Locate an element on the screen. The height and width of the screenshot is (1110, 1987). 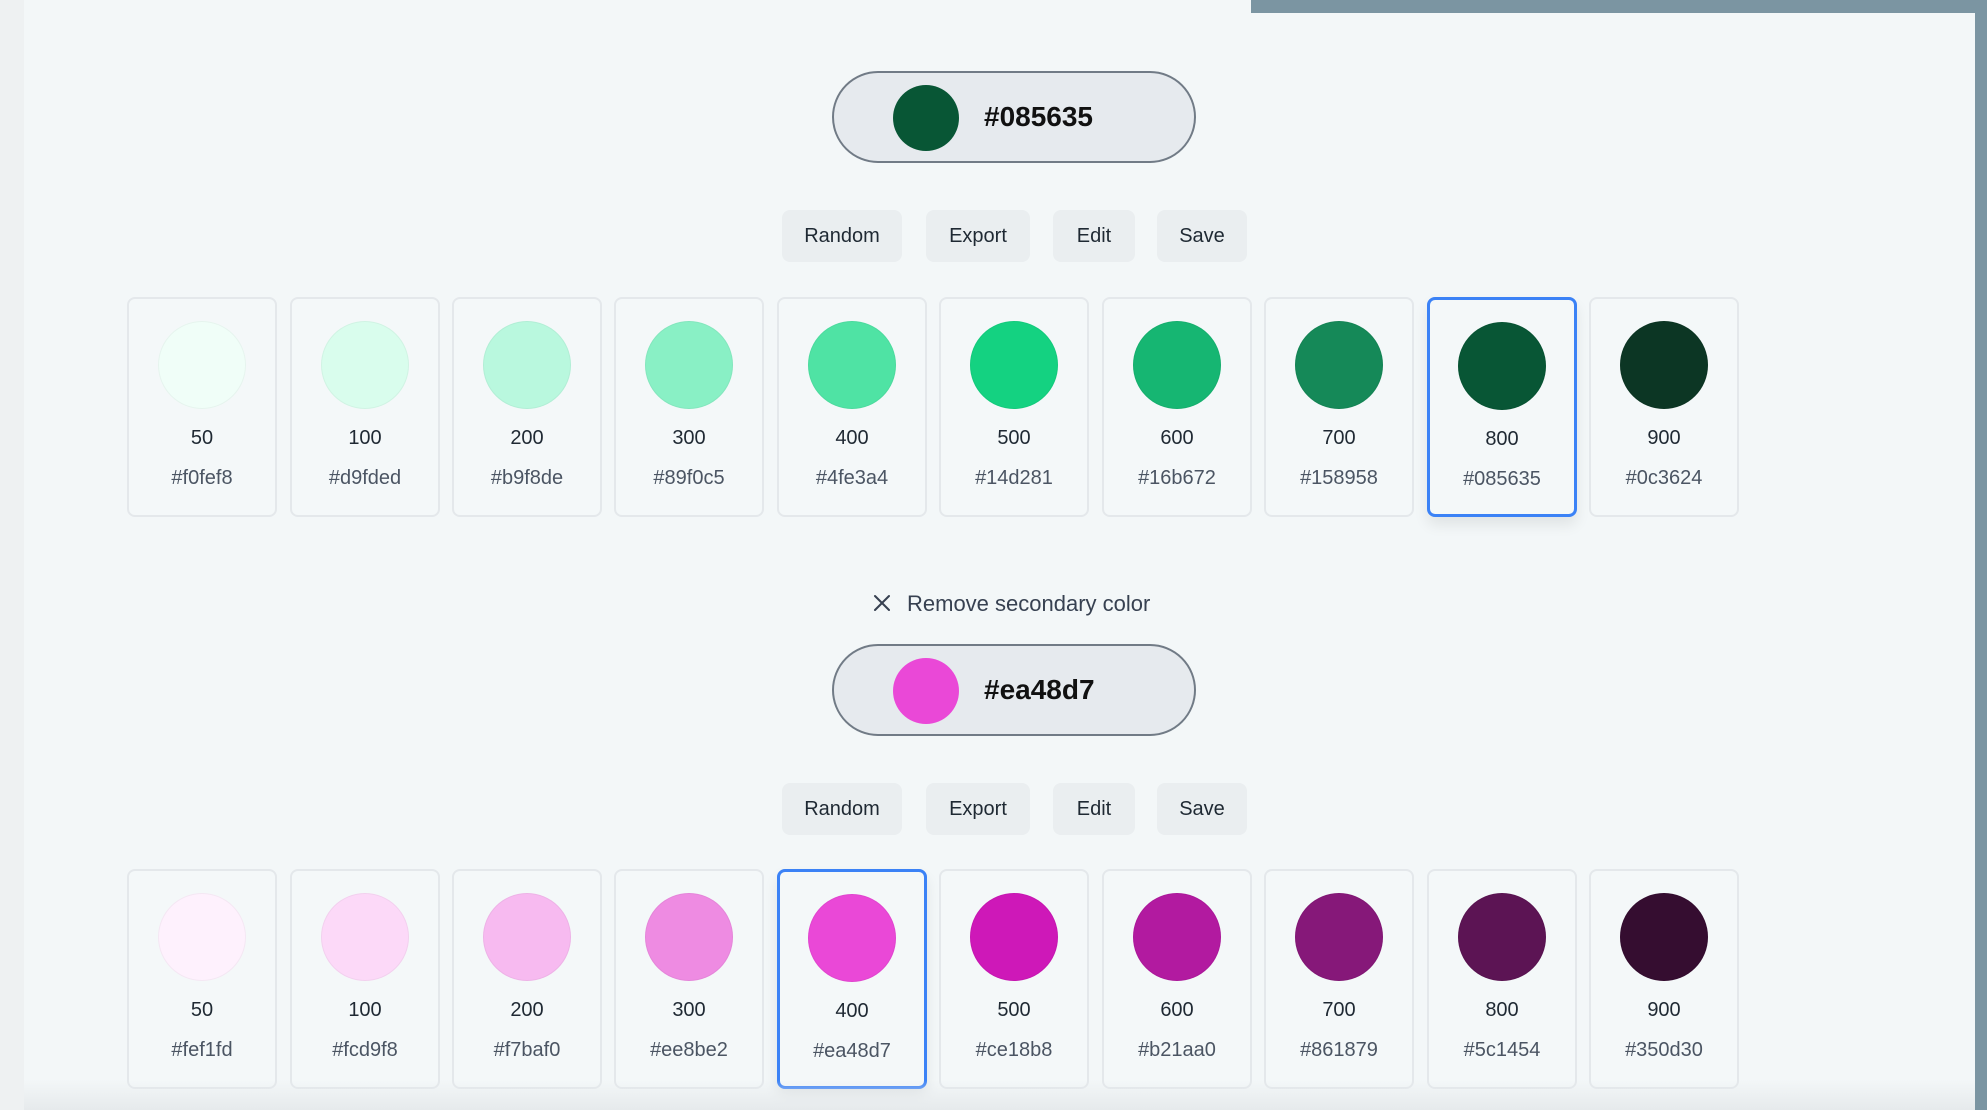
primary-export-button: Export is located at coordinates (978, 236).